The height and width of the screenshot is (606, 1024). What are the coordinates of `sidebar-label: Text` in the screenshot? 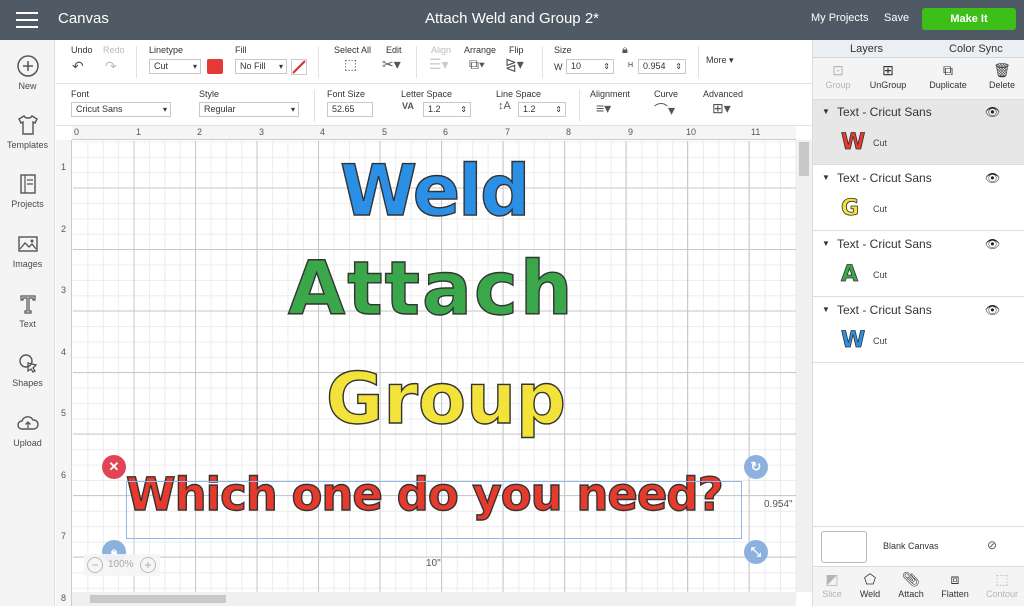 It's located at (27, 324).